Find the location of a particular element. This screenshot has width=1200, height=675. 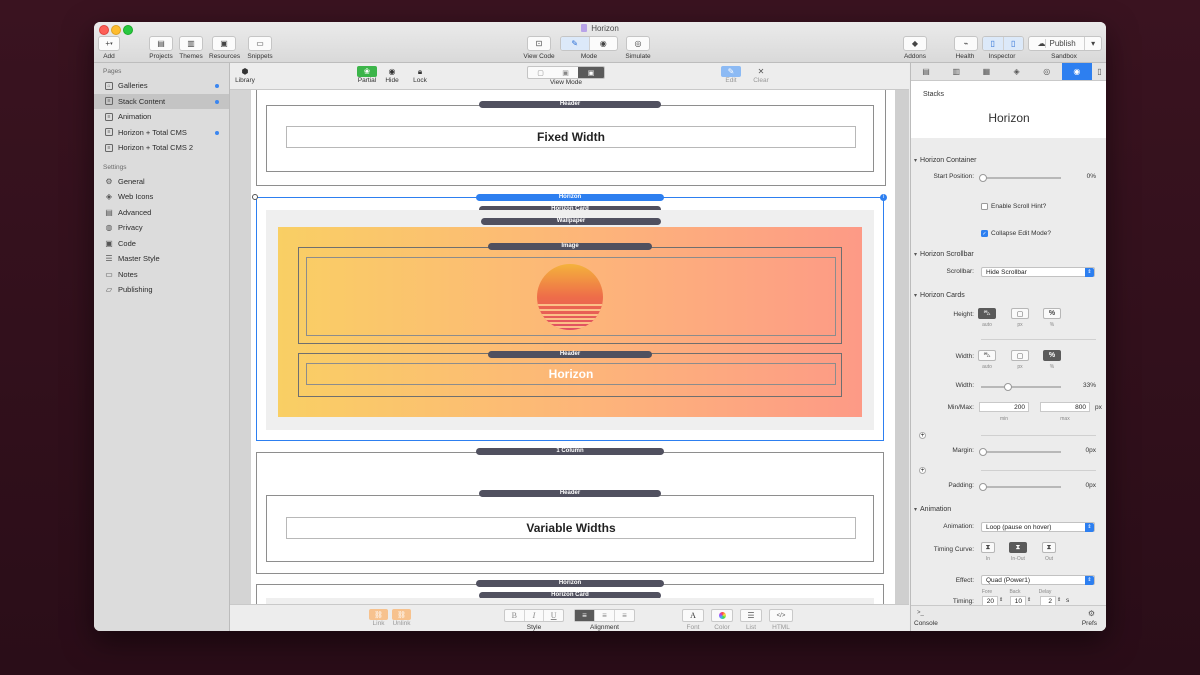

add-button: + ▾ Add is located at coordinates (109, 48).